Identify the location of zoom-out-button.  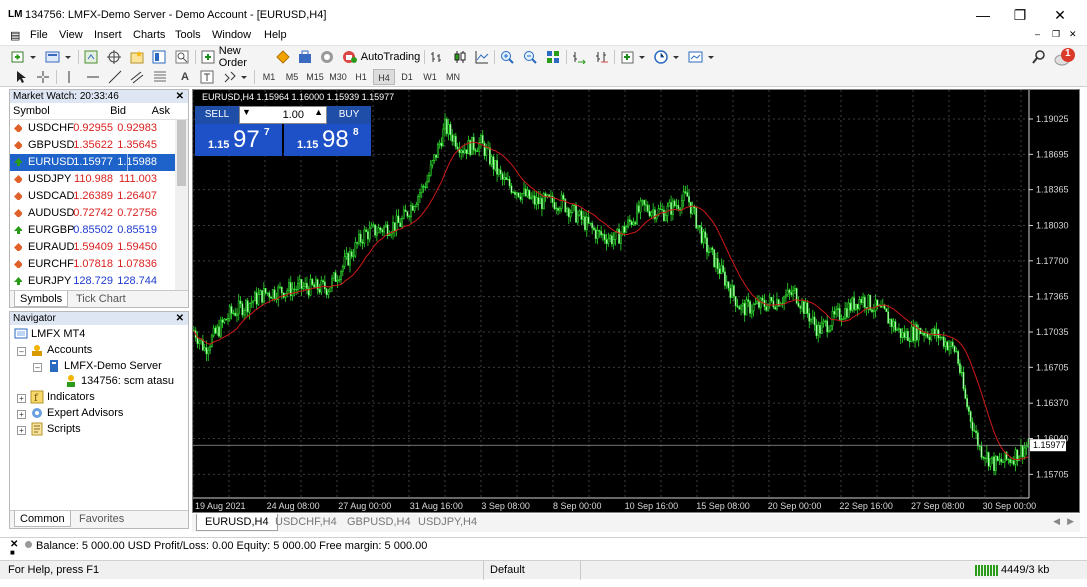
(530, 57).